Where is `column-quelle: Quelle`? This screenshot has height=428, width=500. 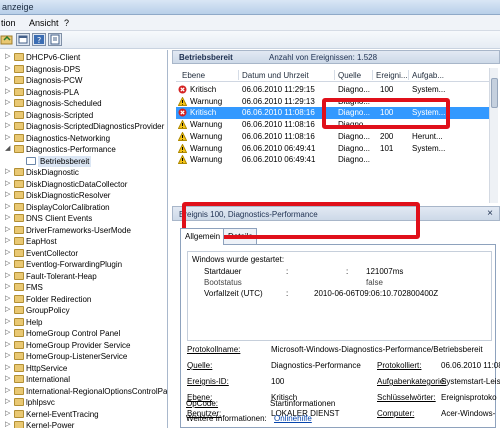 column-quelle: Quelle is located at coordinates (349, 75).